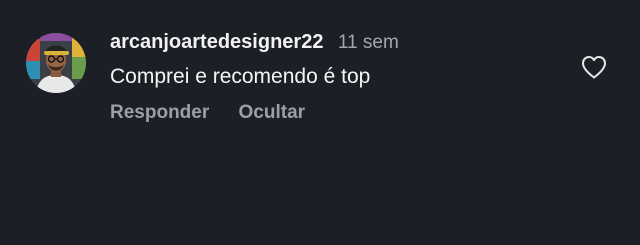  I want to click on avatar-image, so click(56, 63).